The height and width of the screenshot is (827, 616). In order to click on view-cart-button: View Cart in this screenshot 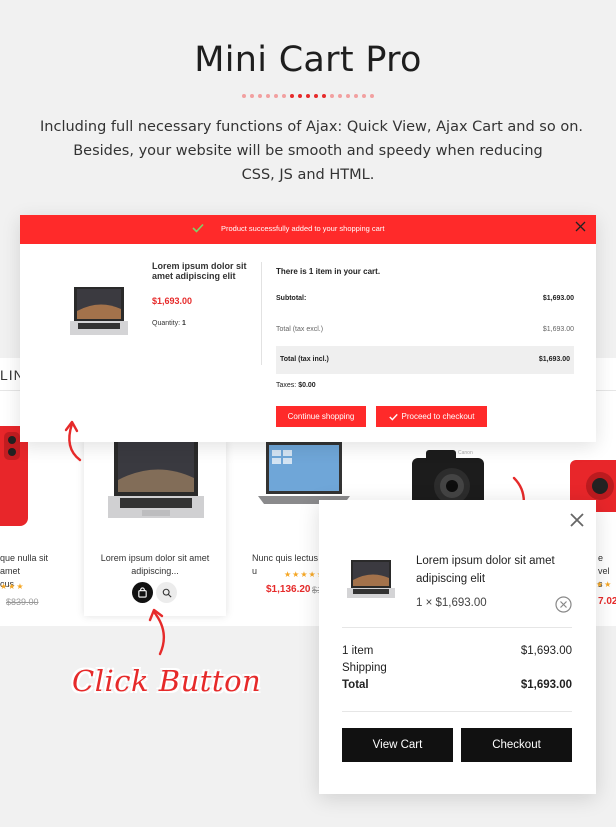, I will do `click(397, 745)`.